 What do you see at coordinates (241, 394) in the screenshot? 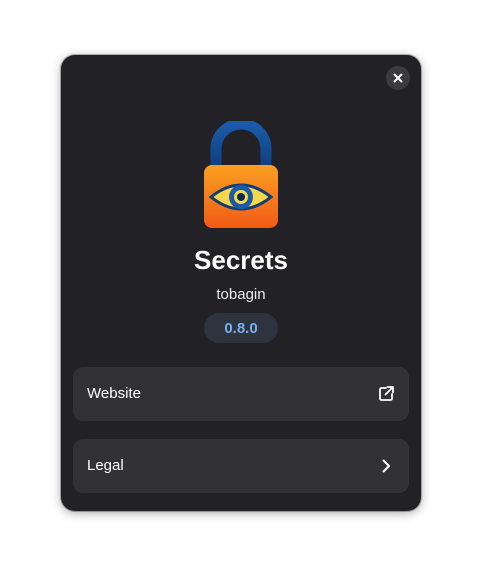
I see `website-row: Website` at bounding box center [241, 394].